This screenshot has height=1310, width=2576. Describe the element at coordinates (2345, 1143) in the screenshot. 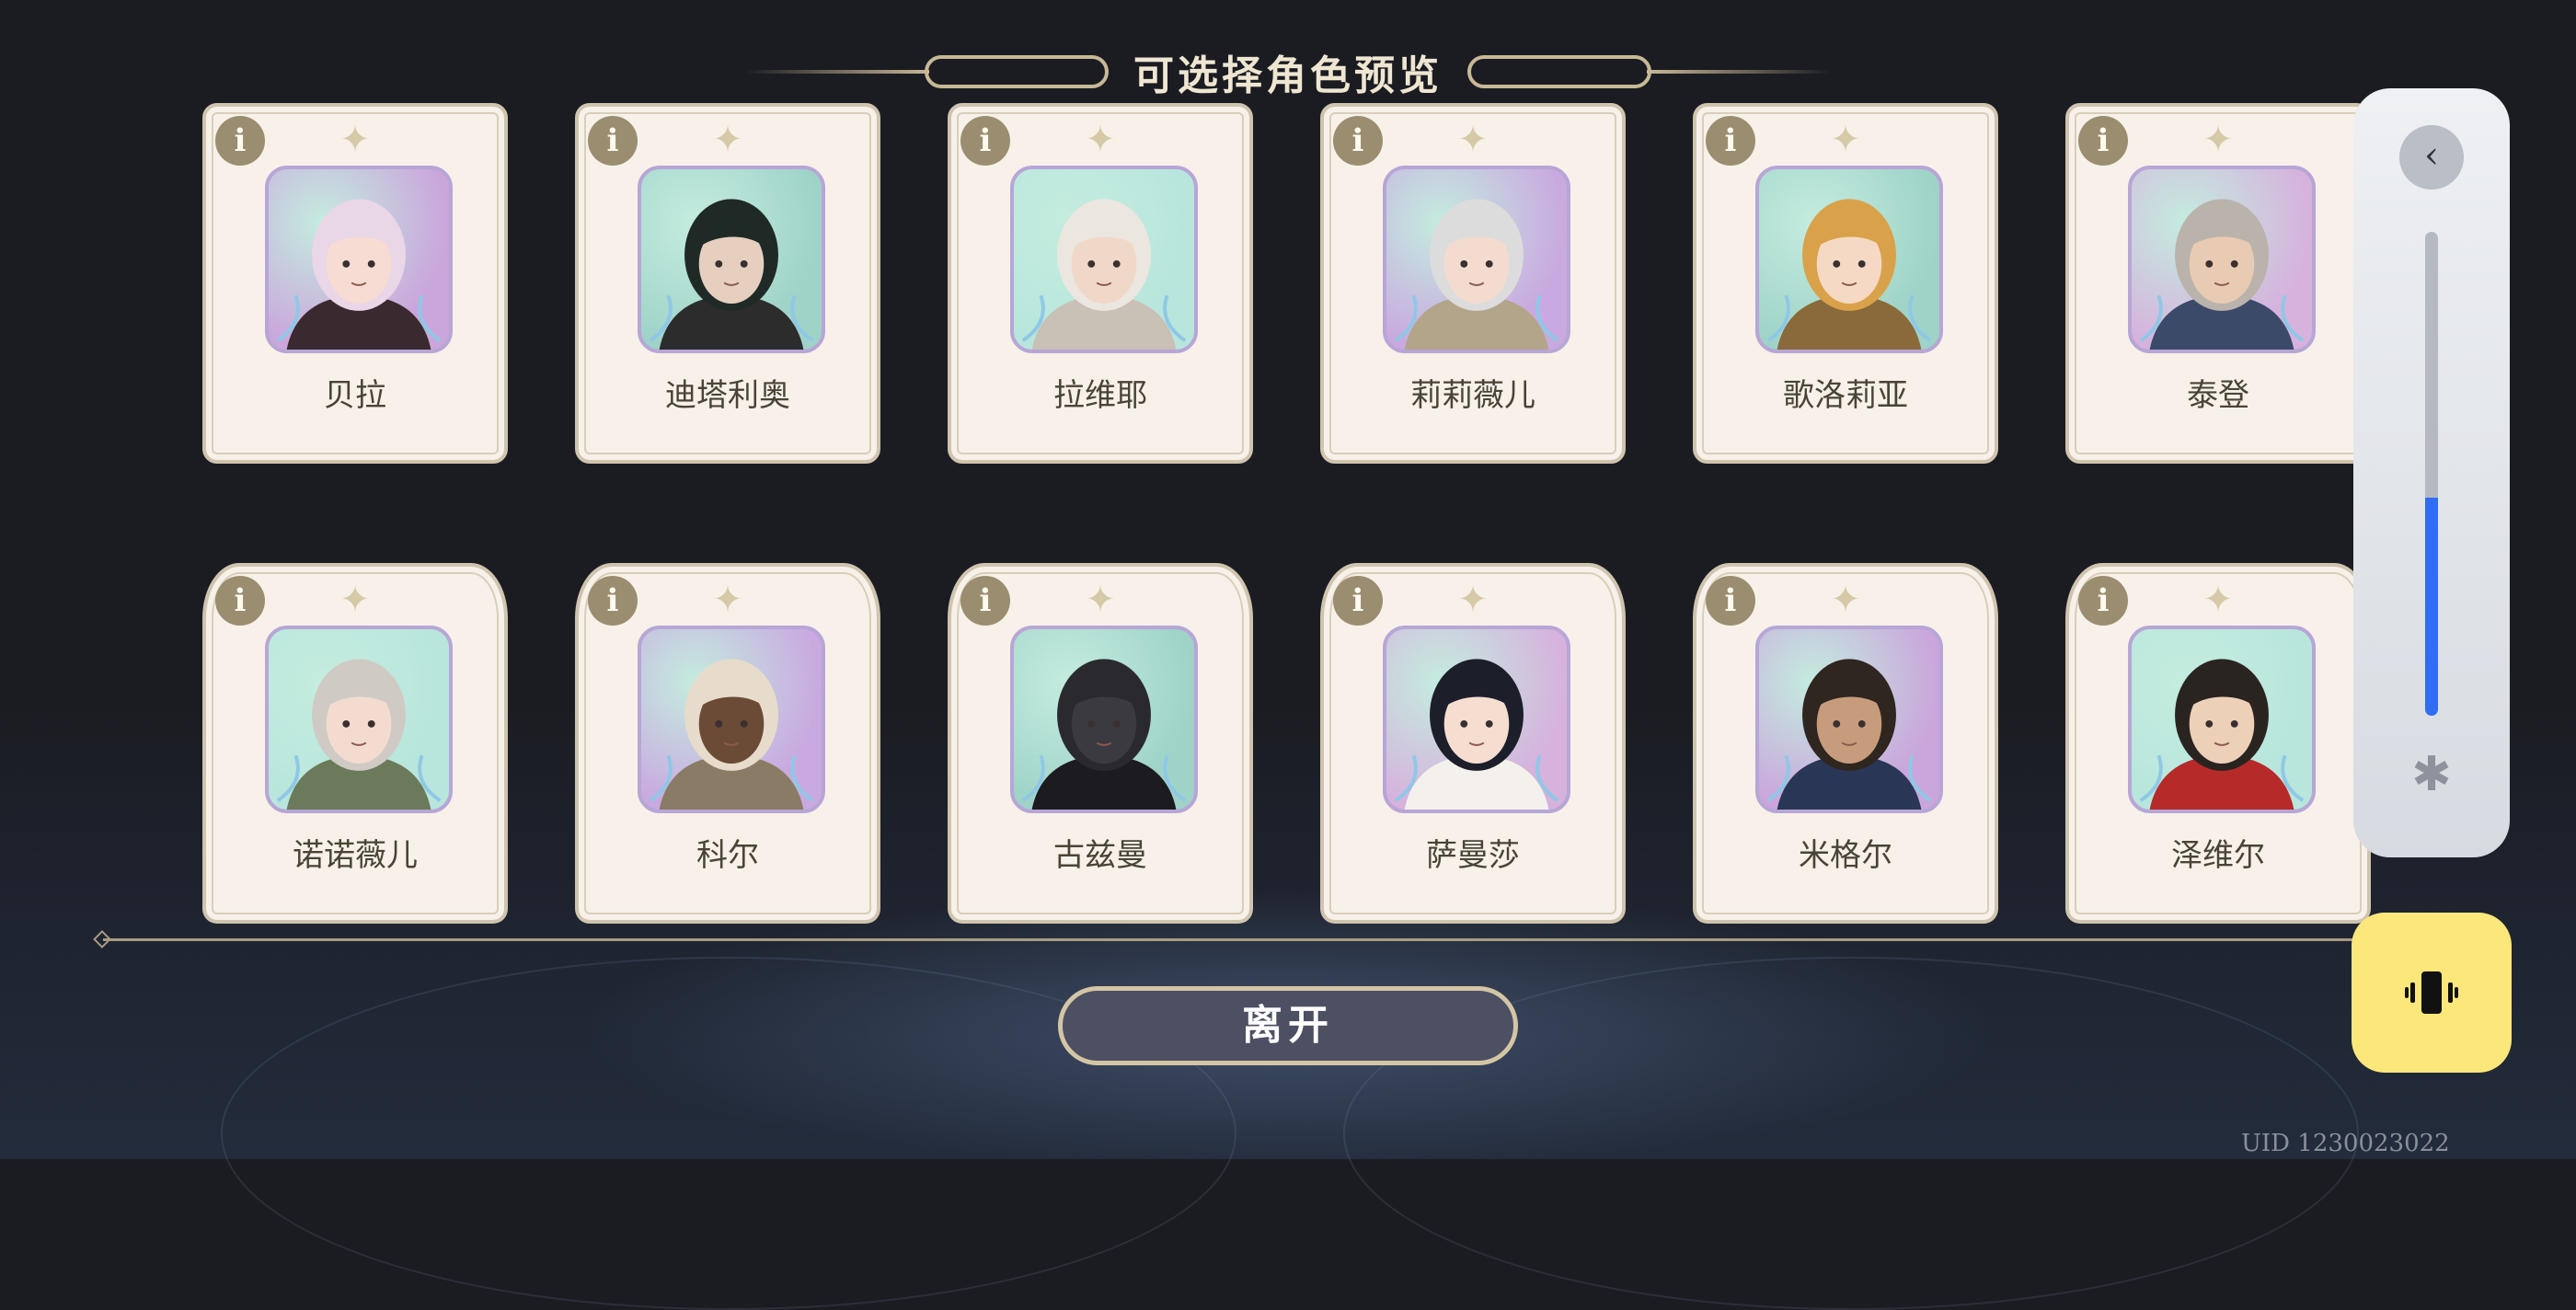

I see `uid-label: UID 1230023022` at that location.